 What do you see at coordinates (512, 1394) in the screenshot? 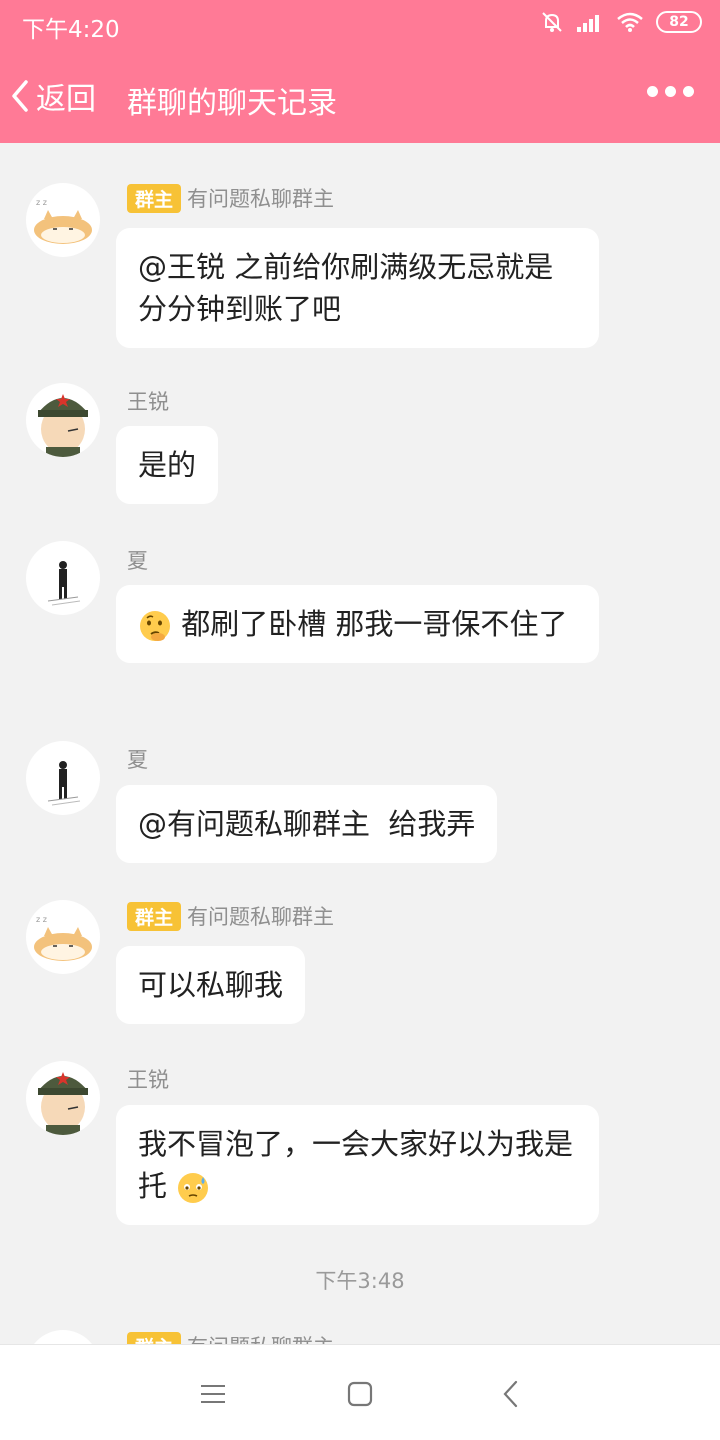
I see `back-icon` at bounding box center [512, 1394].